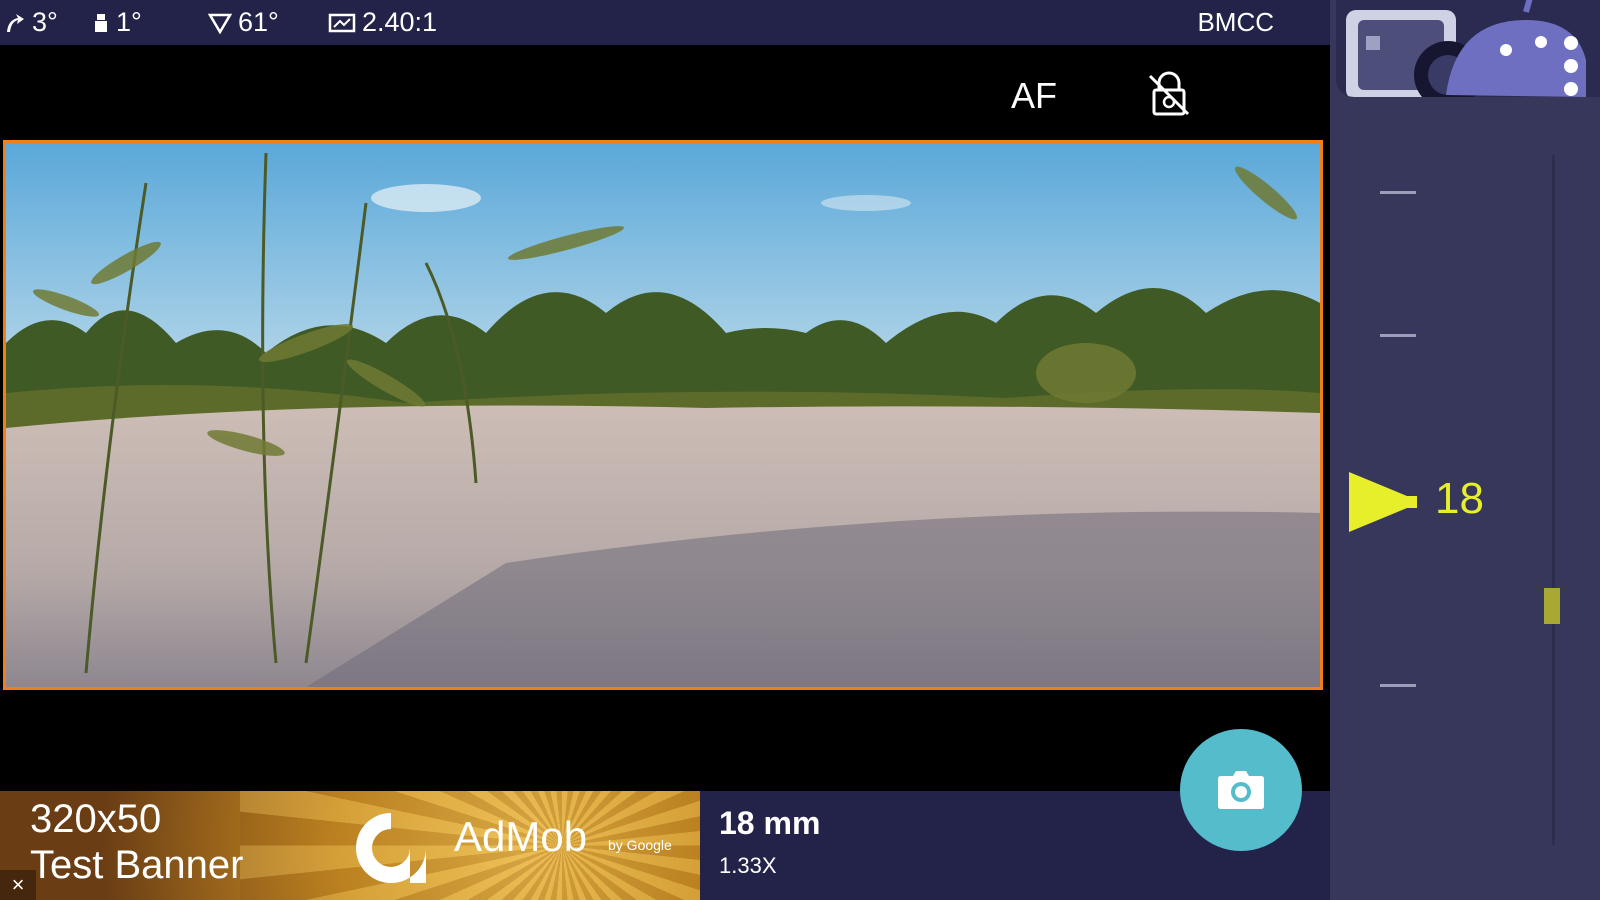 Image resolution: width=1600 pixels, height=900 pixels. I want to click on aspect-ratio-indicator: 2.40:1, so click(382, 22).